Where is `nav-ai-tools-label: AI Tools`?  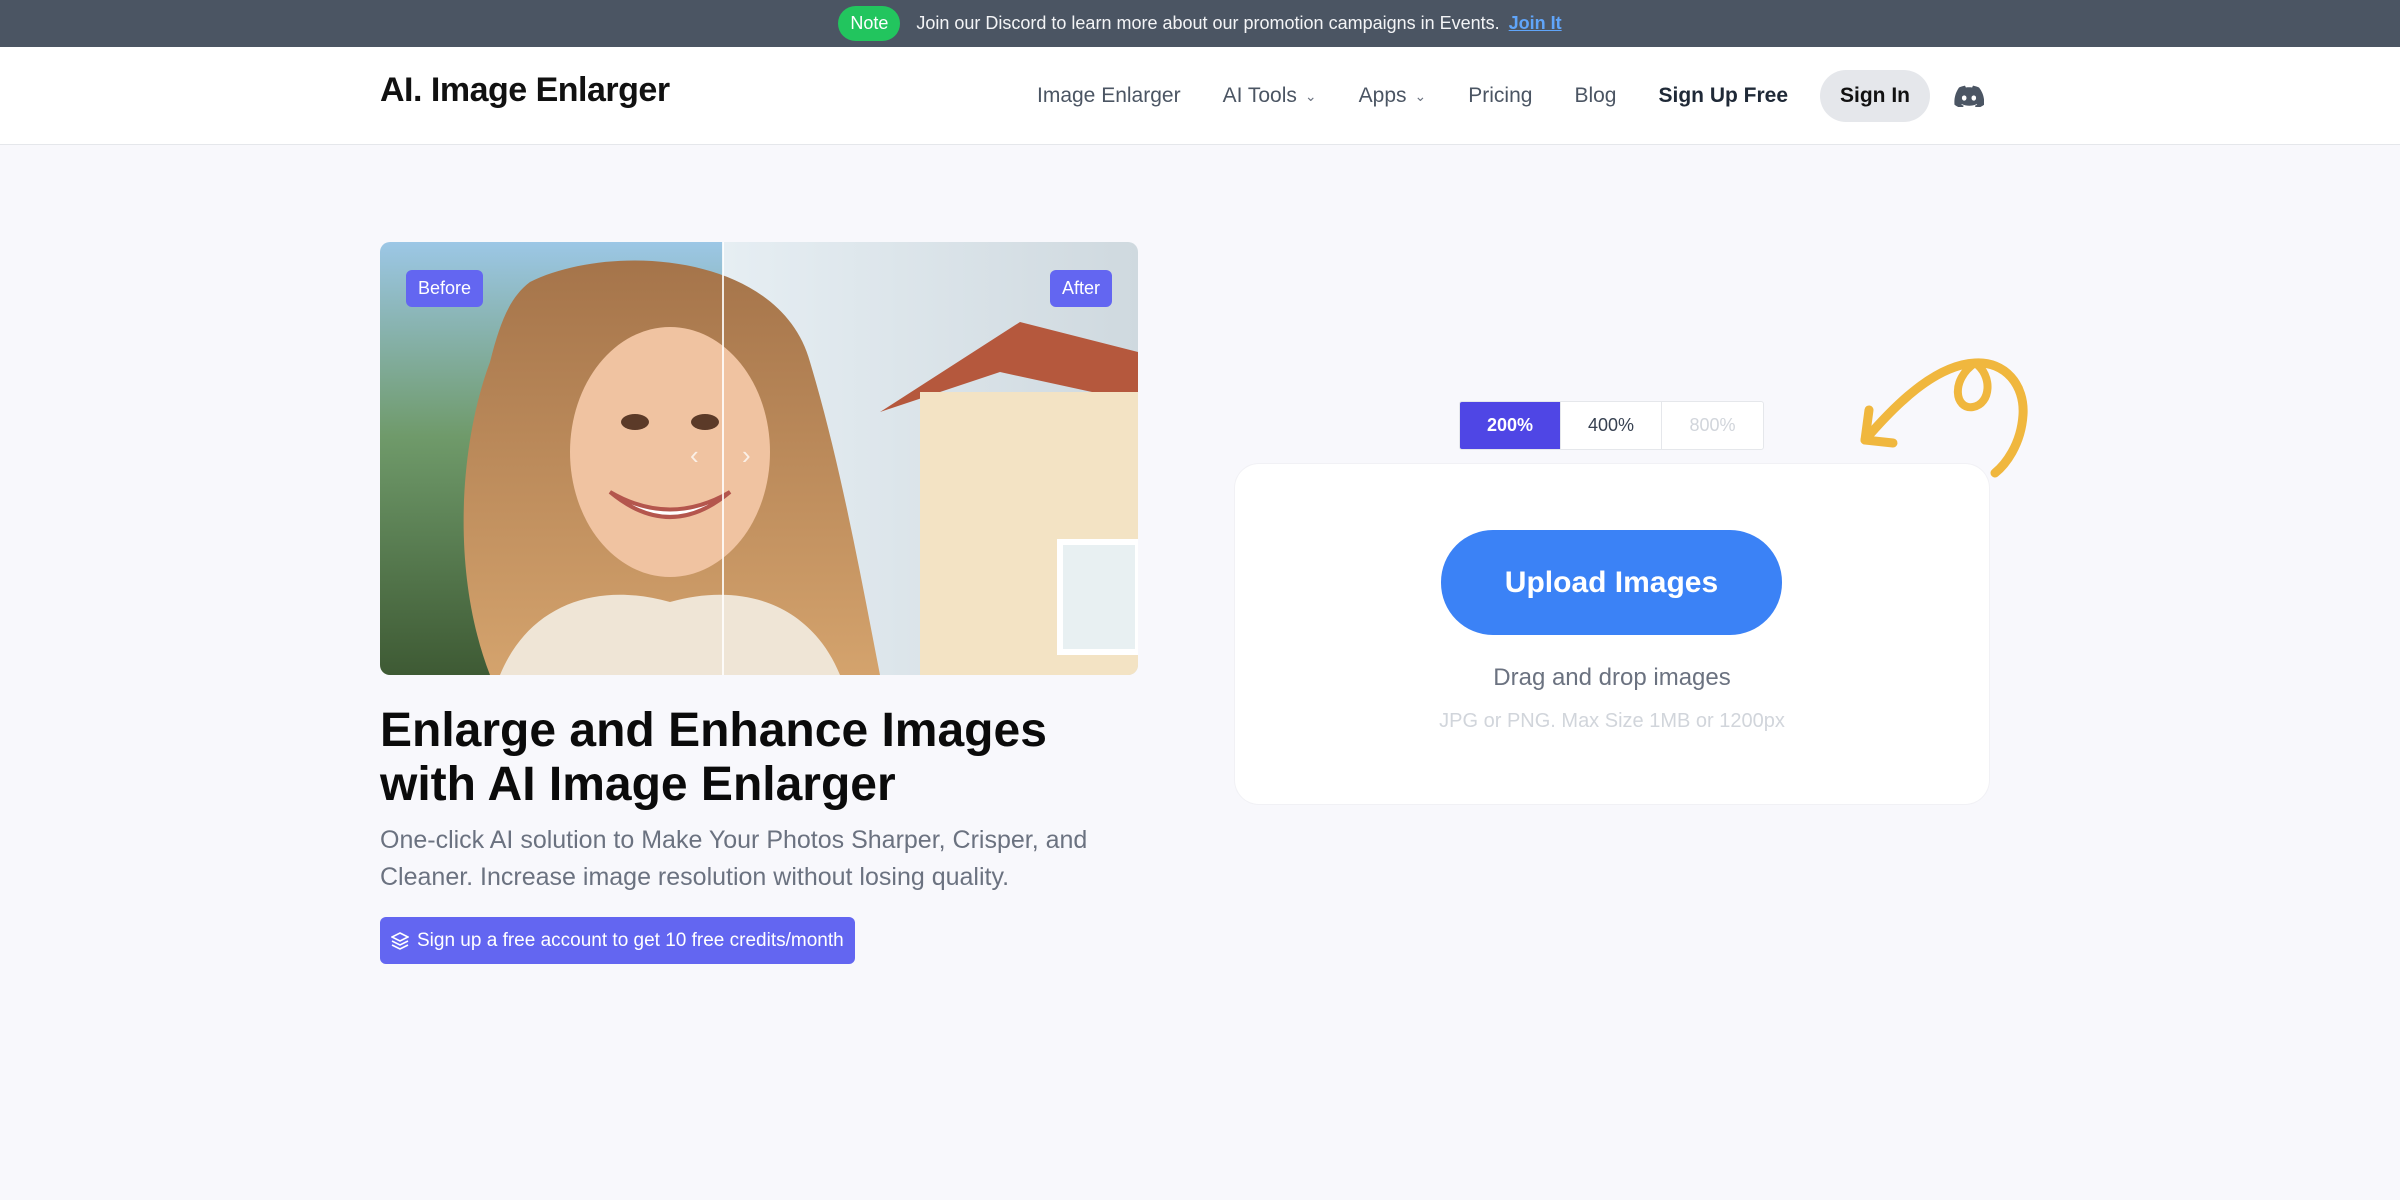
nav-ai-tools-label: AI Tools is located at coordinates (1259, 95).